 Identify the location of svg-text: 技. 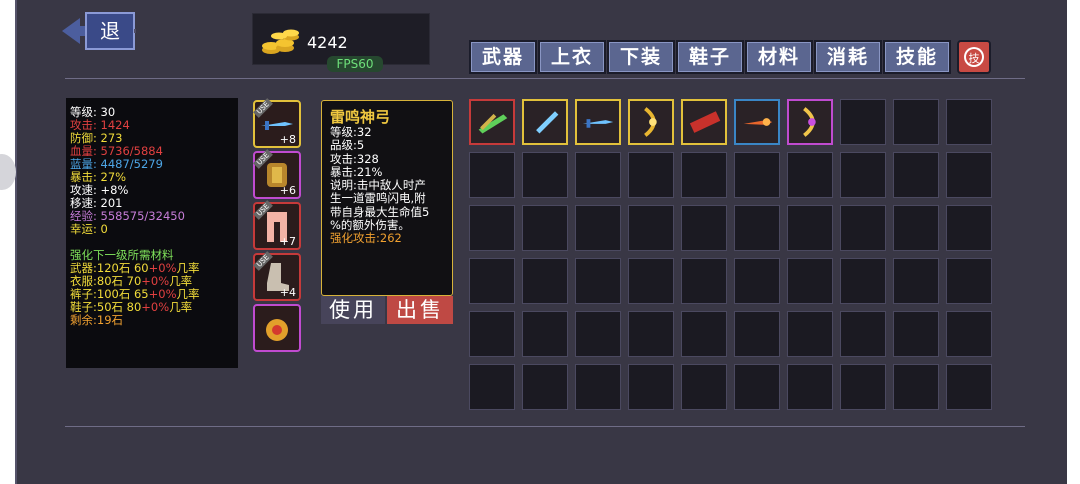
(974, 58).